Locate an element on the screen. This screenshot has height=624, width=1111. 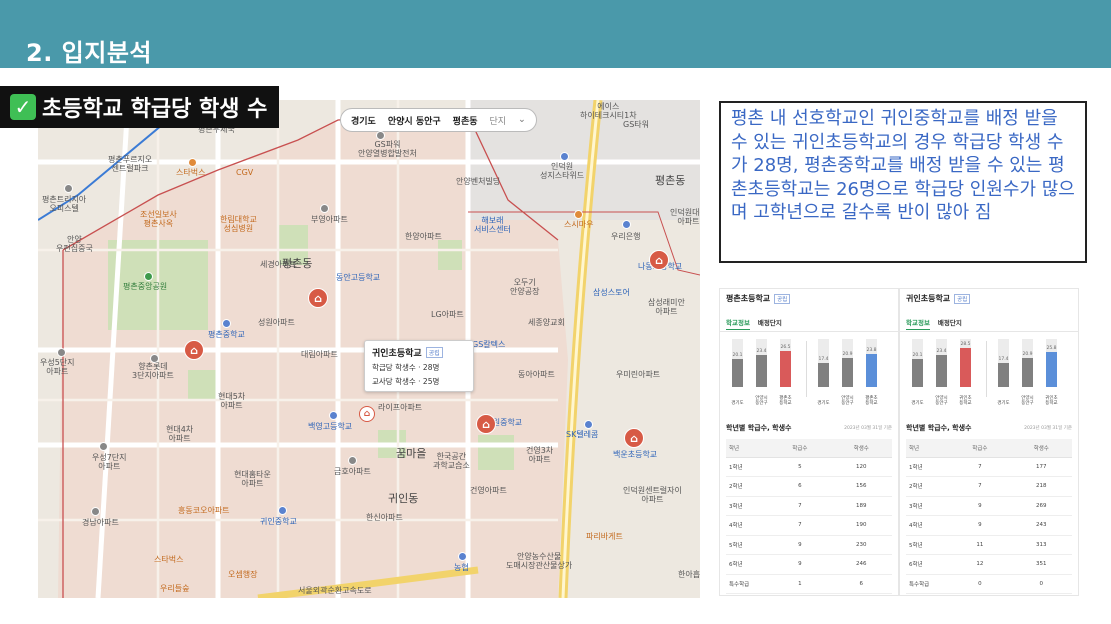
table-row: 4학년 7 190 is located at coordinates (809, 525).